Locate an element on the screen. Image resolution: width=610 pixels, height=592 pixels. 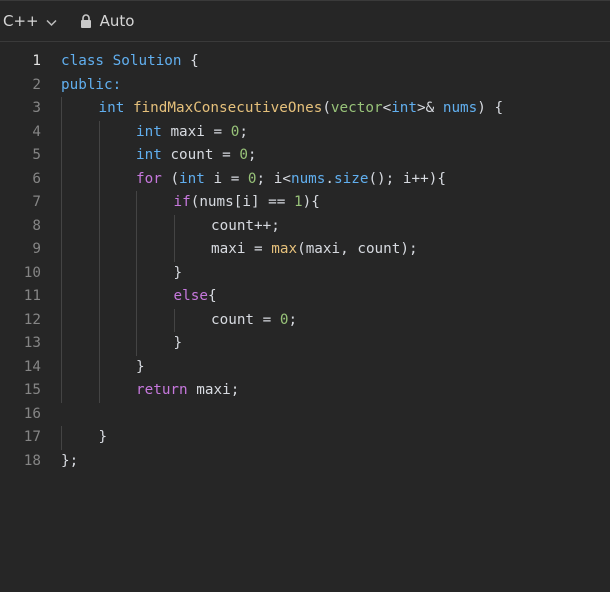
line-number: 10 is located at coordinates (32, 272).